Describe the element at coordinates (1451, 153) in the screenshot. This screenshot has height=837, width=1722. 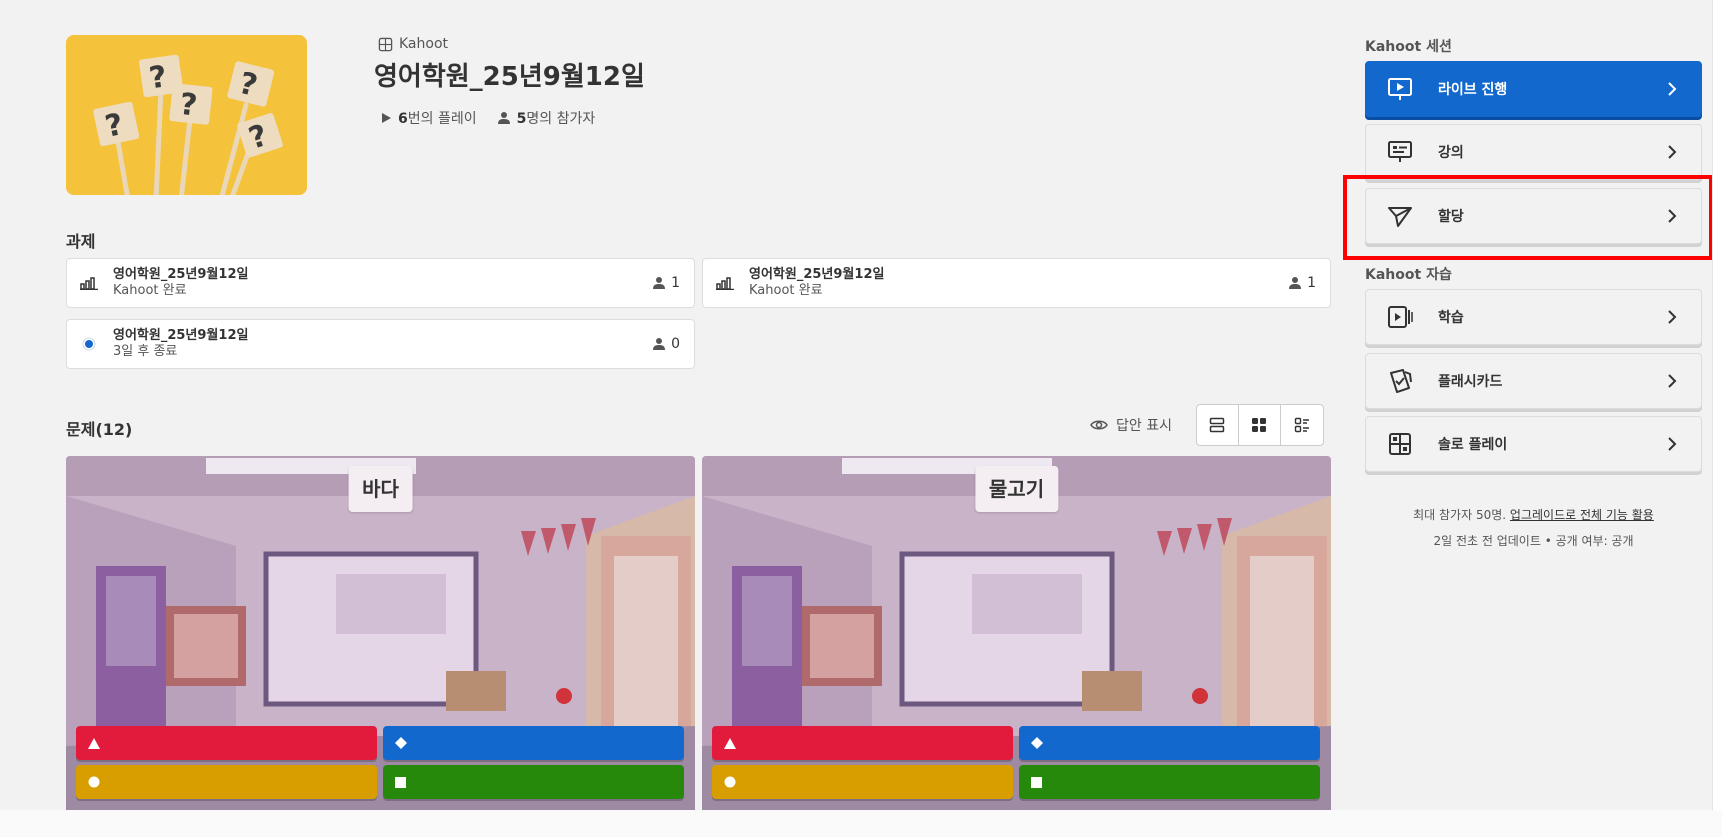
I see `lecture-label: 강의` at that location.